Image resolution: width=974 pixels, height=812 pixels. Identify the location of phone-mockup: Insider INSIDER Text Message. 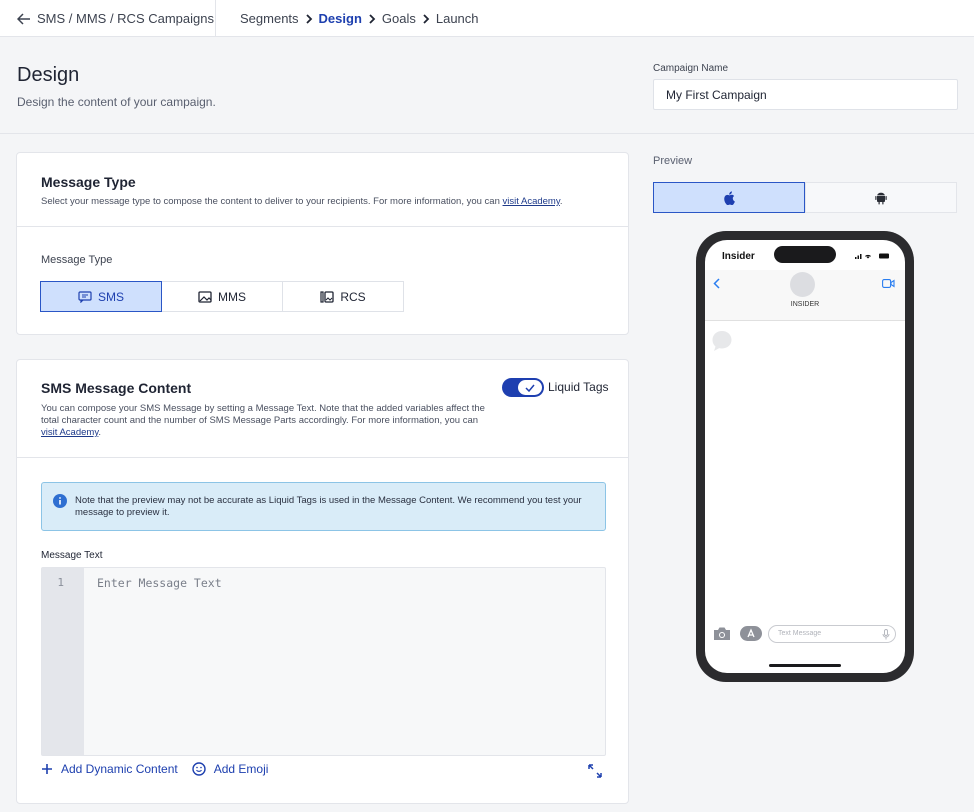
(805, 456).